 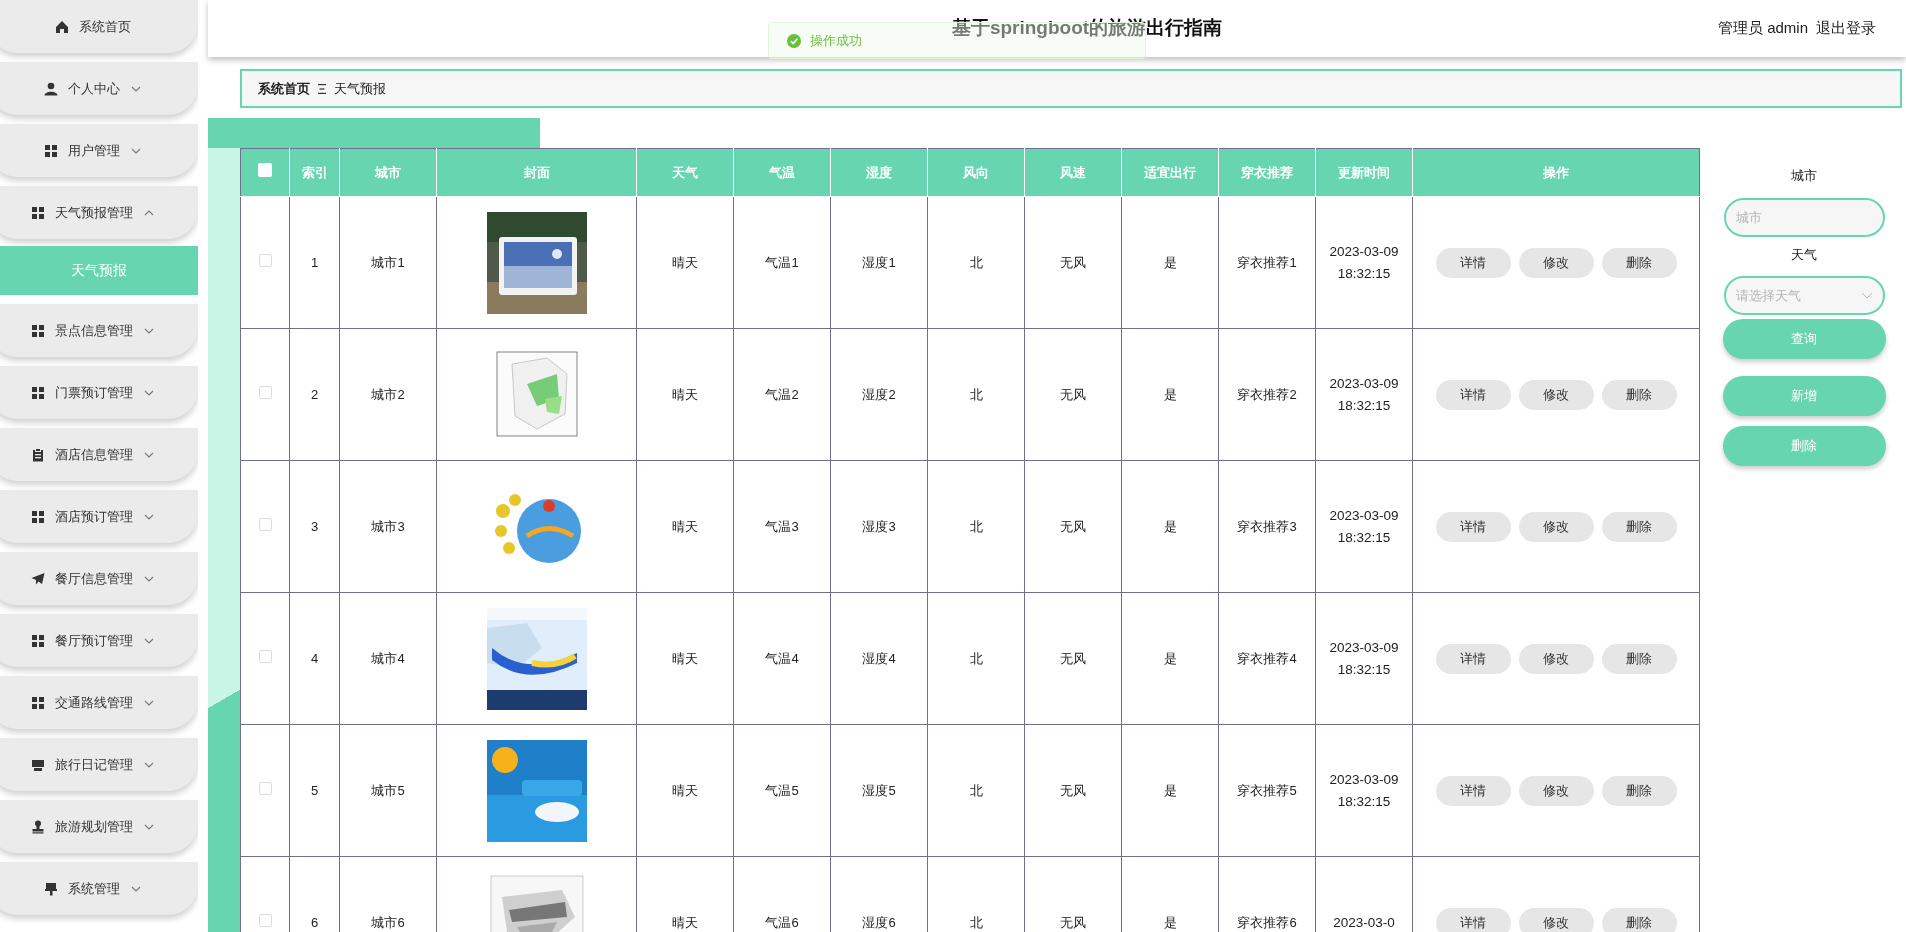 What do you see at coordinates (388, 658) in the screenshot?
I see `table-cell: 城市4` at bounding box center [388, 658].